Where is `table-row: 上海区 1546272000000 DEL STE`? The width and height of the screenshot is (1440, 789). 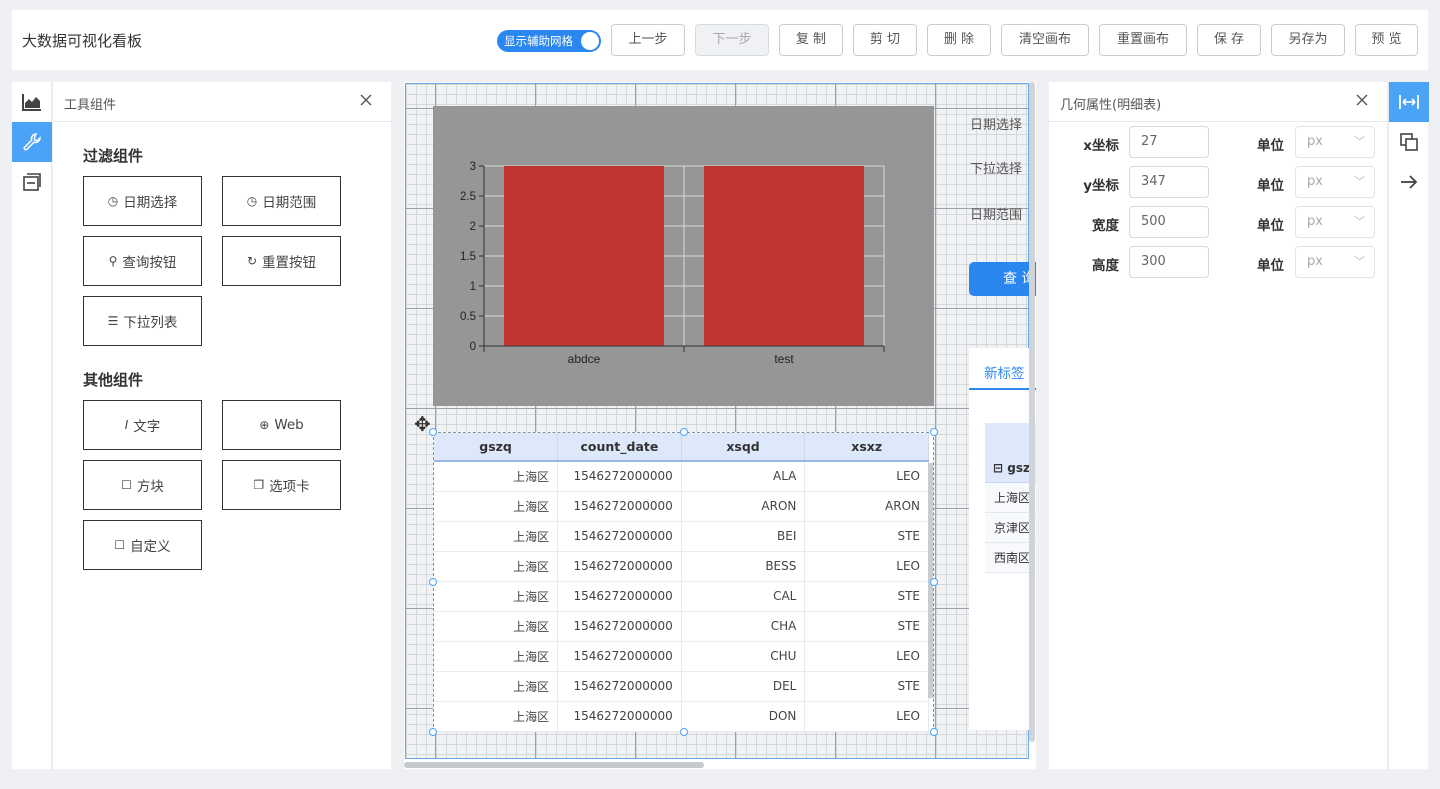 table-row: 上海区 1546272000000 DEL STE is located at coordinates (681, 686).